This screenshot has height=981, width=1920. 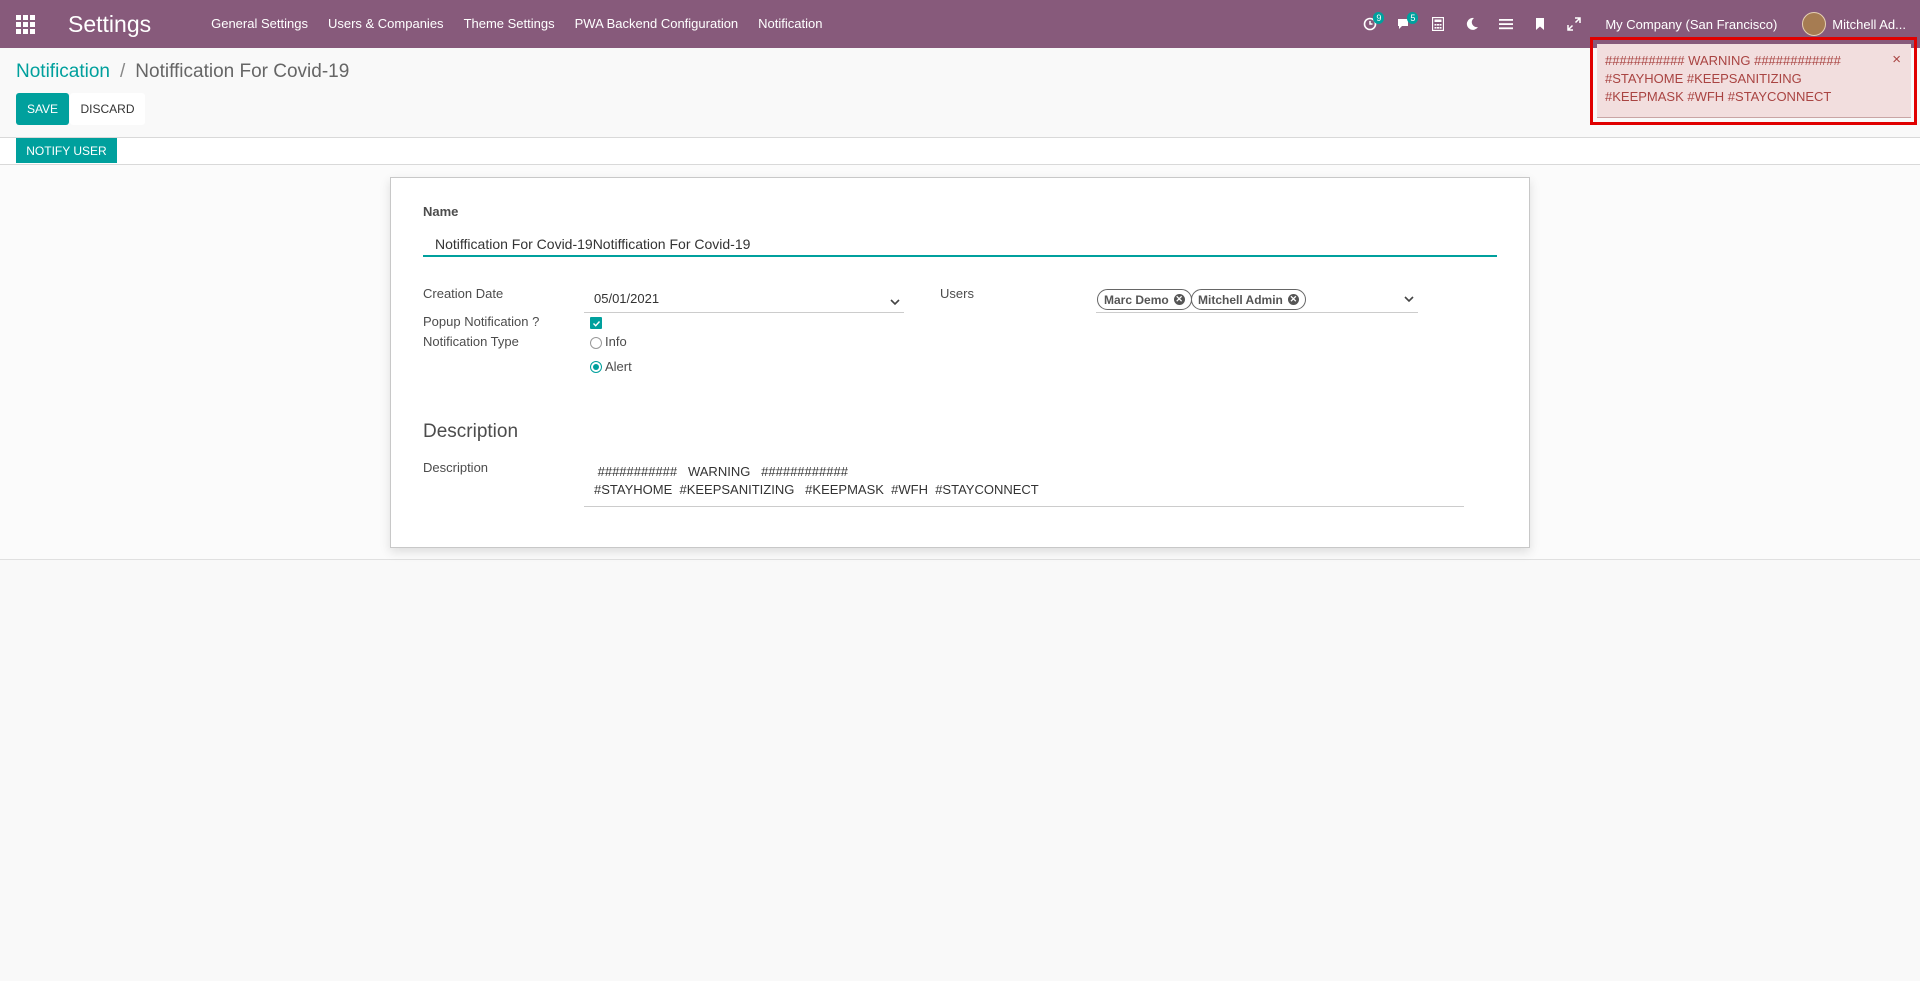 What do you see at coordinates (957, 293) in the screenshot?
I see `users-label: Users` at bounding box center [957, 293].